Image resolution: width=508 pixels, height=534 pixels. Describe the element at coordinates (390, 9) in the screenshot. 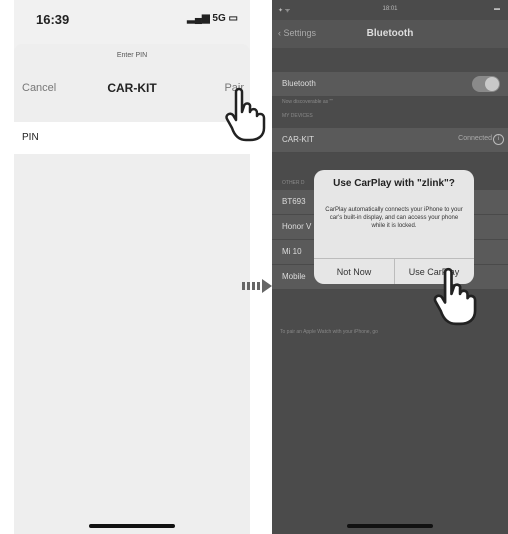

I see `status-time: 18:01` at that location.